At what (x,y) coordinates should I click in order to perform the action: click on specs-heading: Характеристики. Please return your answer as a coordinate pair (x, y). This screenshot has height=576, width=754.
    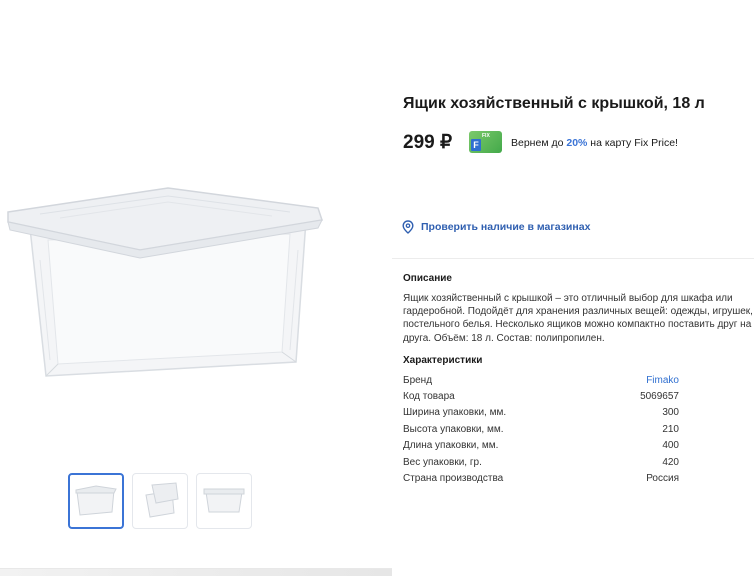
    Looking at the image, I should click on (443, 360).